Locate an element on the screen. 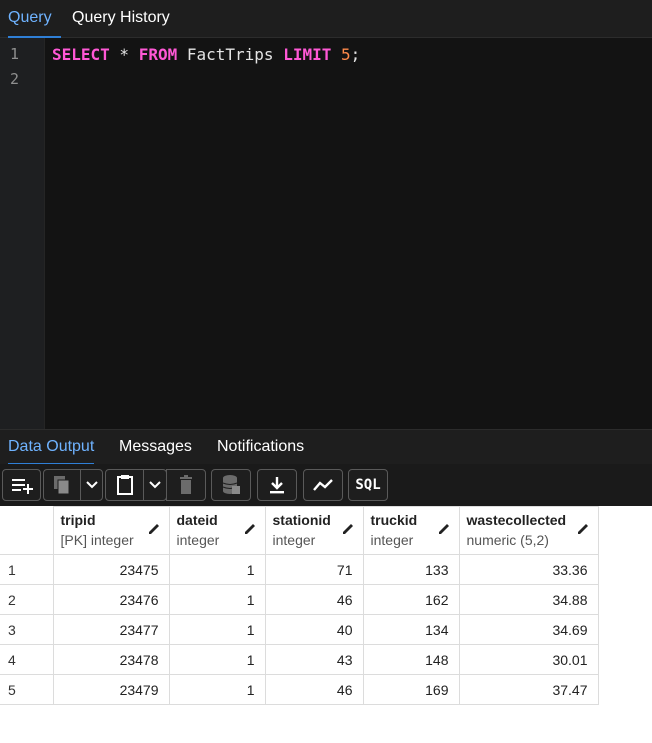 The height and width of the screenshot is (743, 652). column-header-dateid: dateid integer is located at coordinates (217, 530).